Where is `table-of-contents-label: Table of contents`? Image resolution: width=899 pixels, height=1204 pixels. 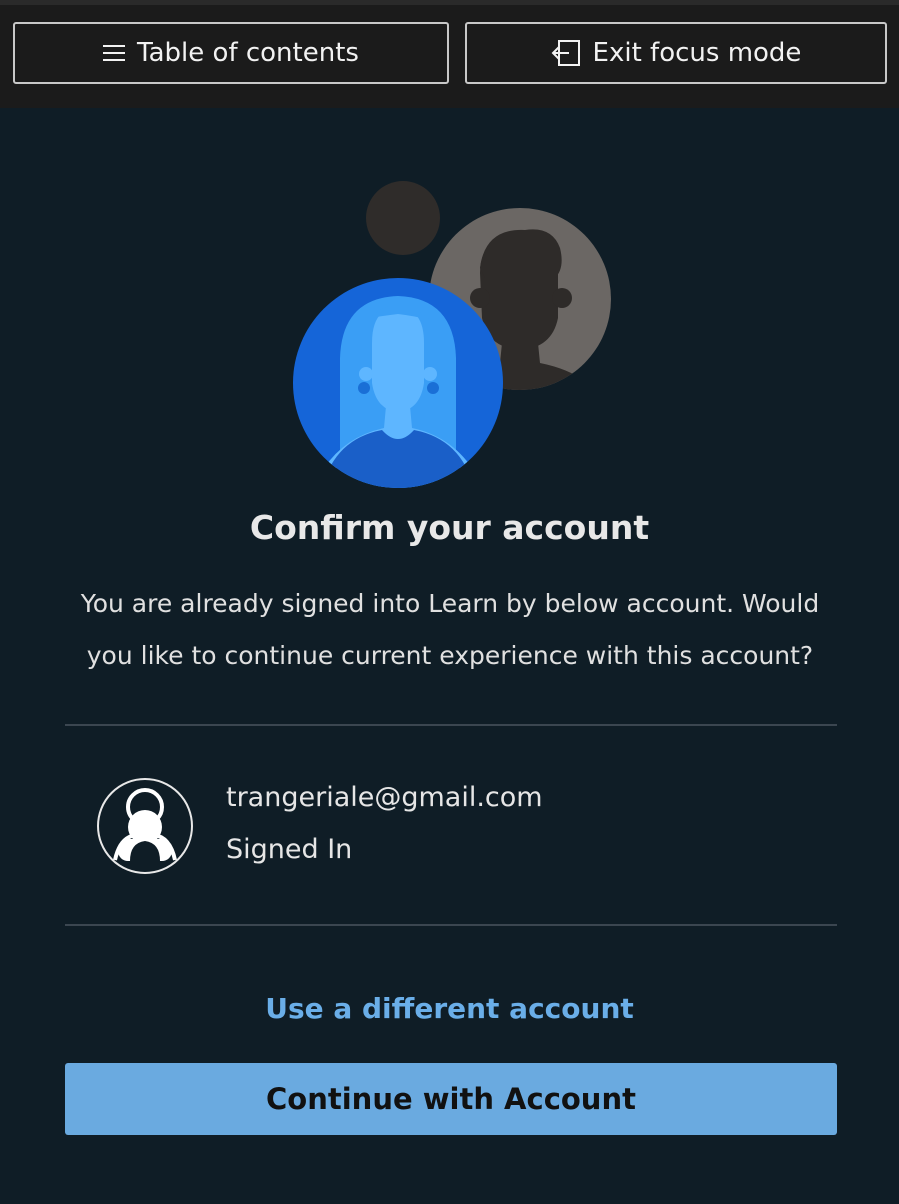
table-of-contents-label: Table of contents is located at coordinates (248, 53).